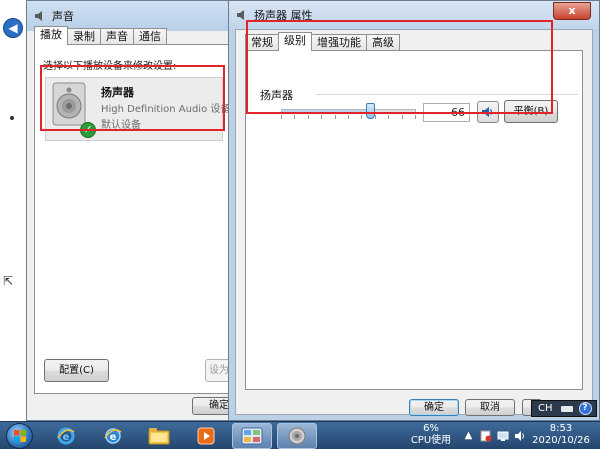 This screenshot has width=600, height=449. Describe the element at coordinates (431, 440) in the screenshot. I see `cpu-label: CPU使用` at that location.